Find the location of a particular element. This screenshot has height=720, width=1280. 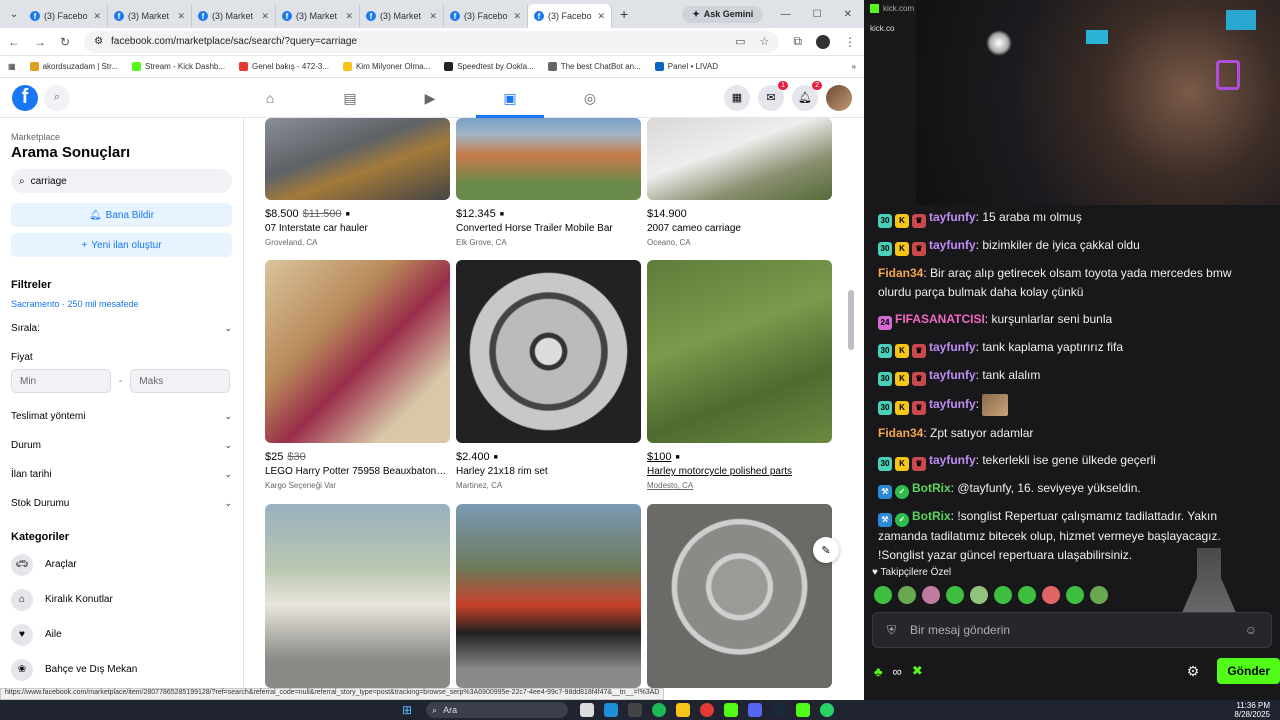

messenger-icon: ✉ 1 is located at coordinates (773, 95).